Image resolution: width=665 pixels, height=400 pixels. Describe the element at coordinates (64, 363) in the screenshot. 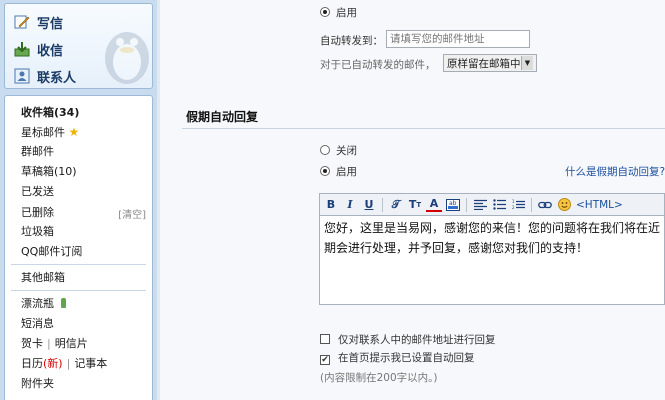

I see `tool-calendar-row: 日历(新) | 记事本` at that location.